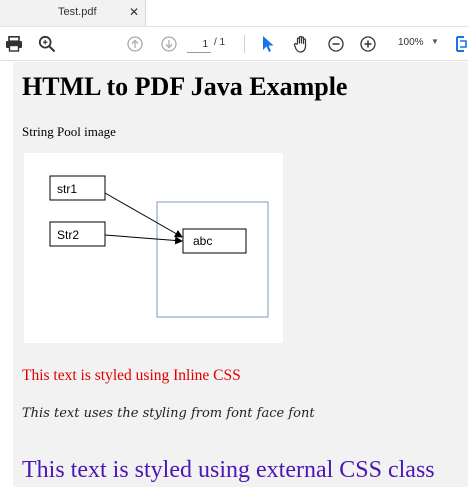  What do you see at coordinates (212, 259) in the screenshot?
I see `string-pool-box` at bounding box center [212, 259].